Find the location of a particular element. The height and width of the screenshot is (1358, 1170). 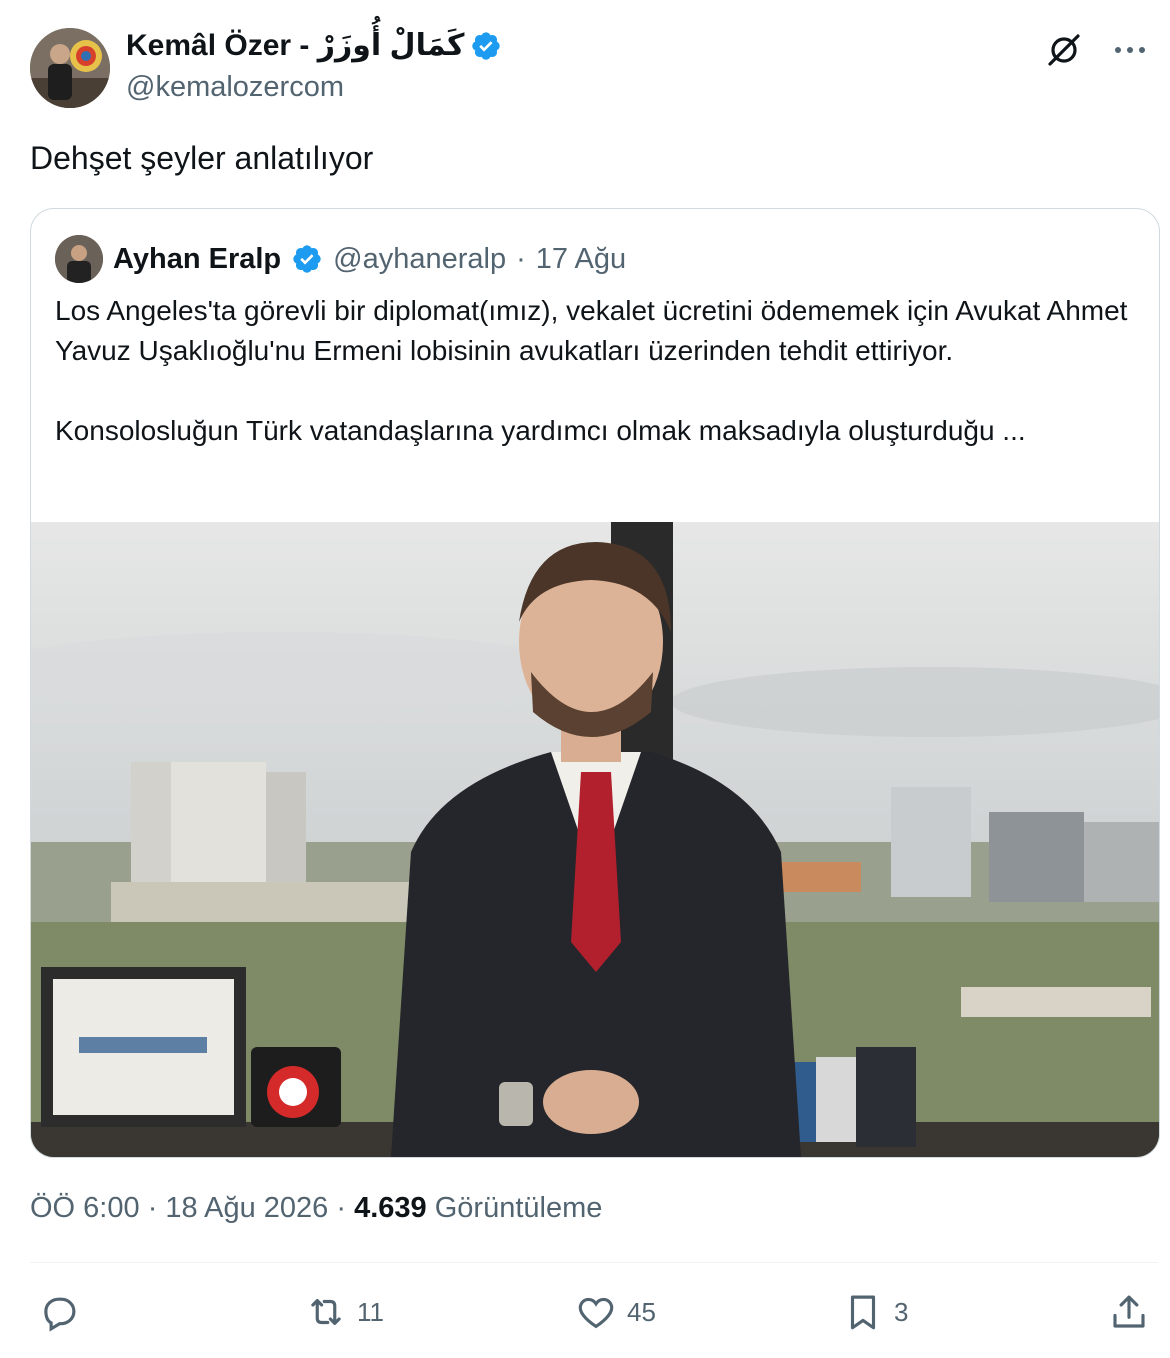

retweet-icon is located at coordinates (326, 1312).